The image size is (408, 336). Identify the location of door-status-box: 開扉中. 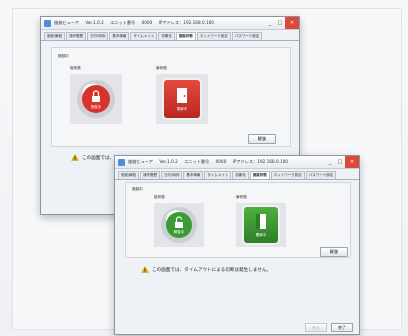
(261, 225).